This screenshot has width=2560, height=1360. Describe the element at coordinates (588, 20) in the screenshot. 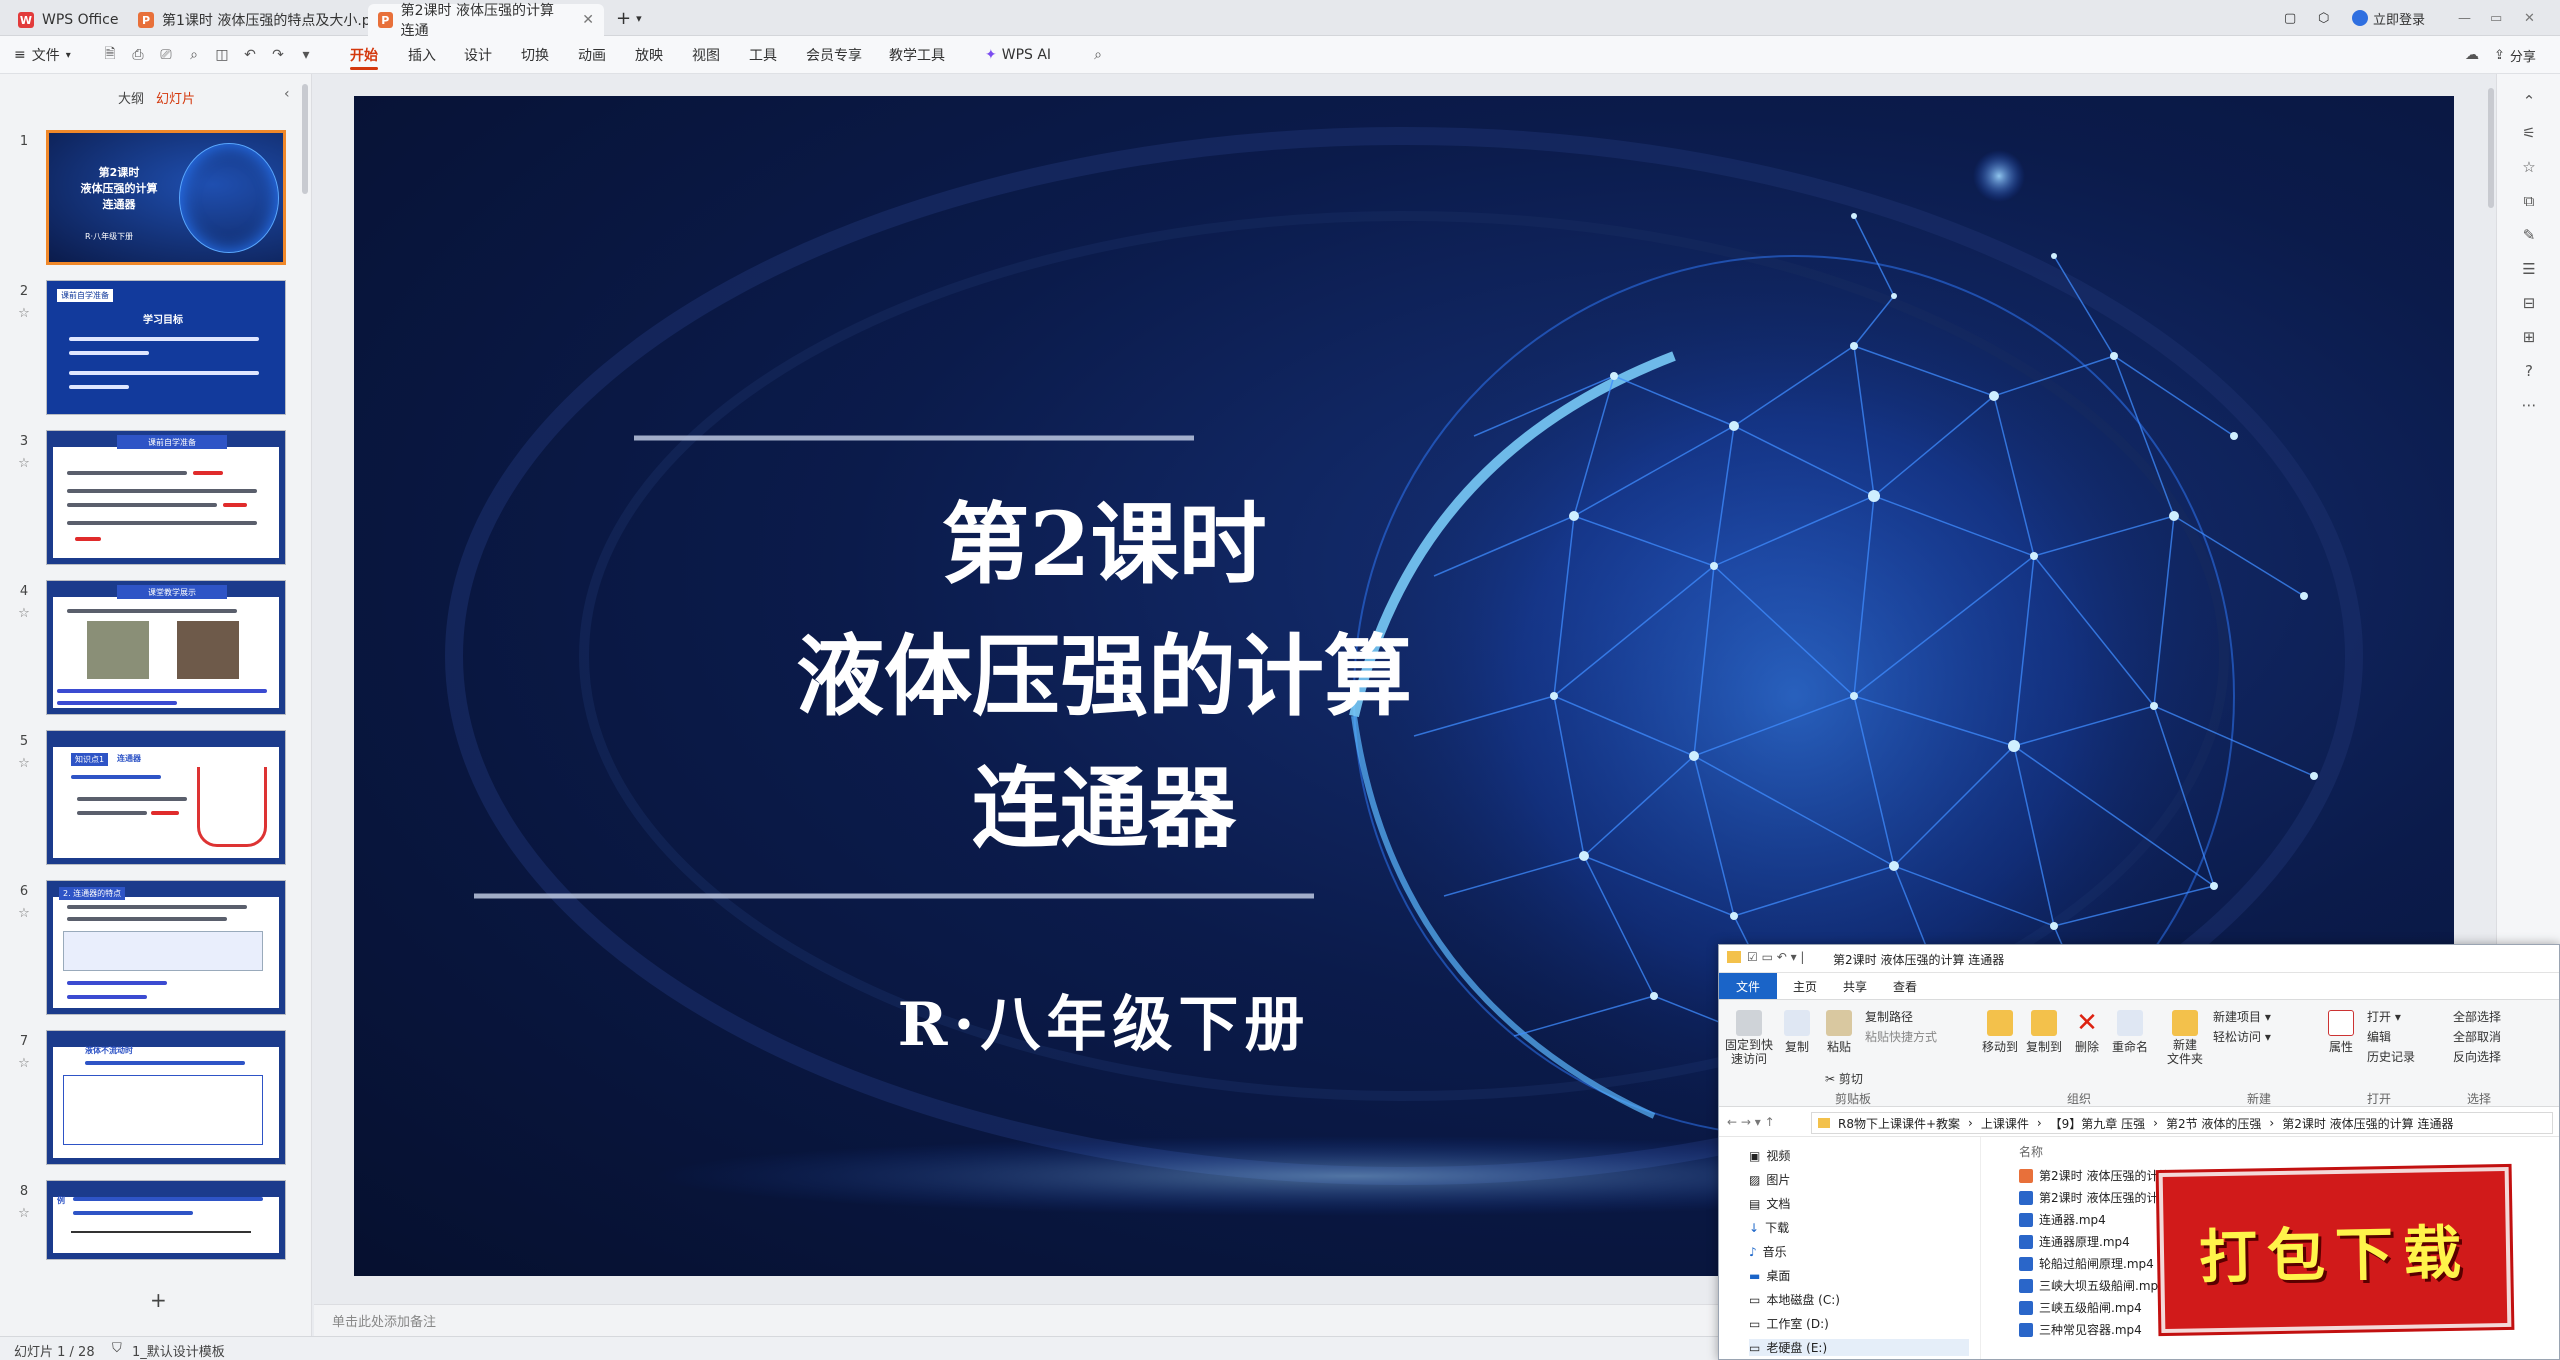

I see `close-icon: ✕` at that location.